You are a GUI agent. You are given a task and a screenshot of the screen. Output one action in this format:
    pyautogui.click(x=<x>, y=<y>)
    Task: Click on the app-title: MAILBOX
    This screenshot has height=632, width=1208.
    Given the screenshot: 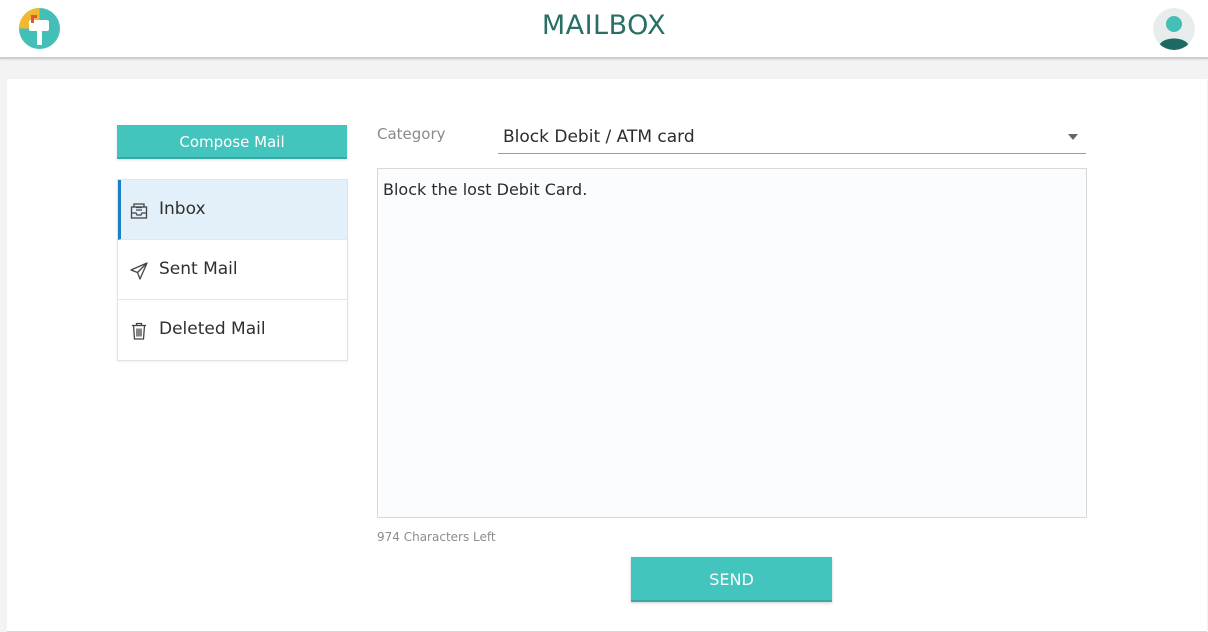 What is the action you would take?
    pyautogui.click(x=604, y=25)
    